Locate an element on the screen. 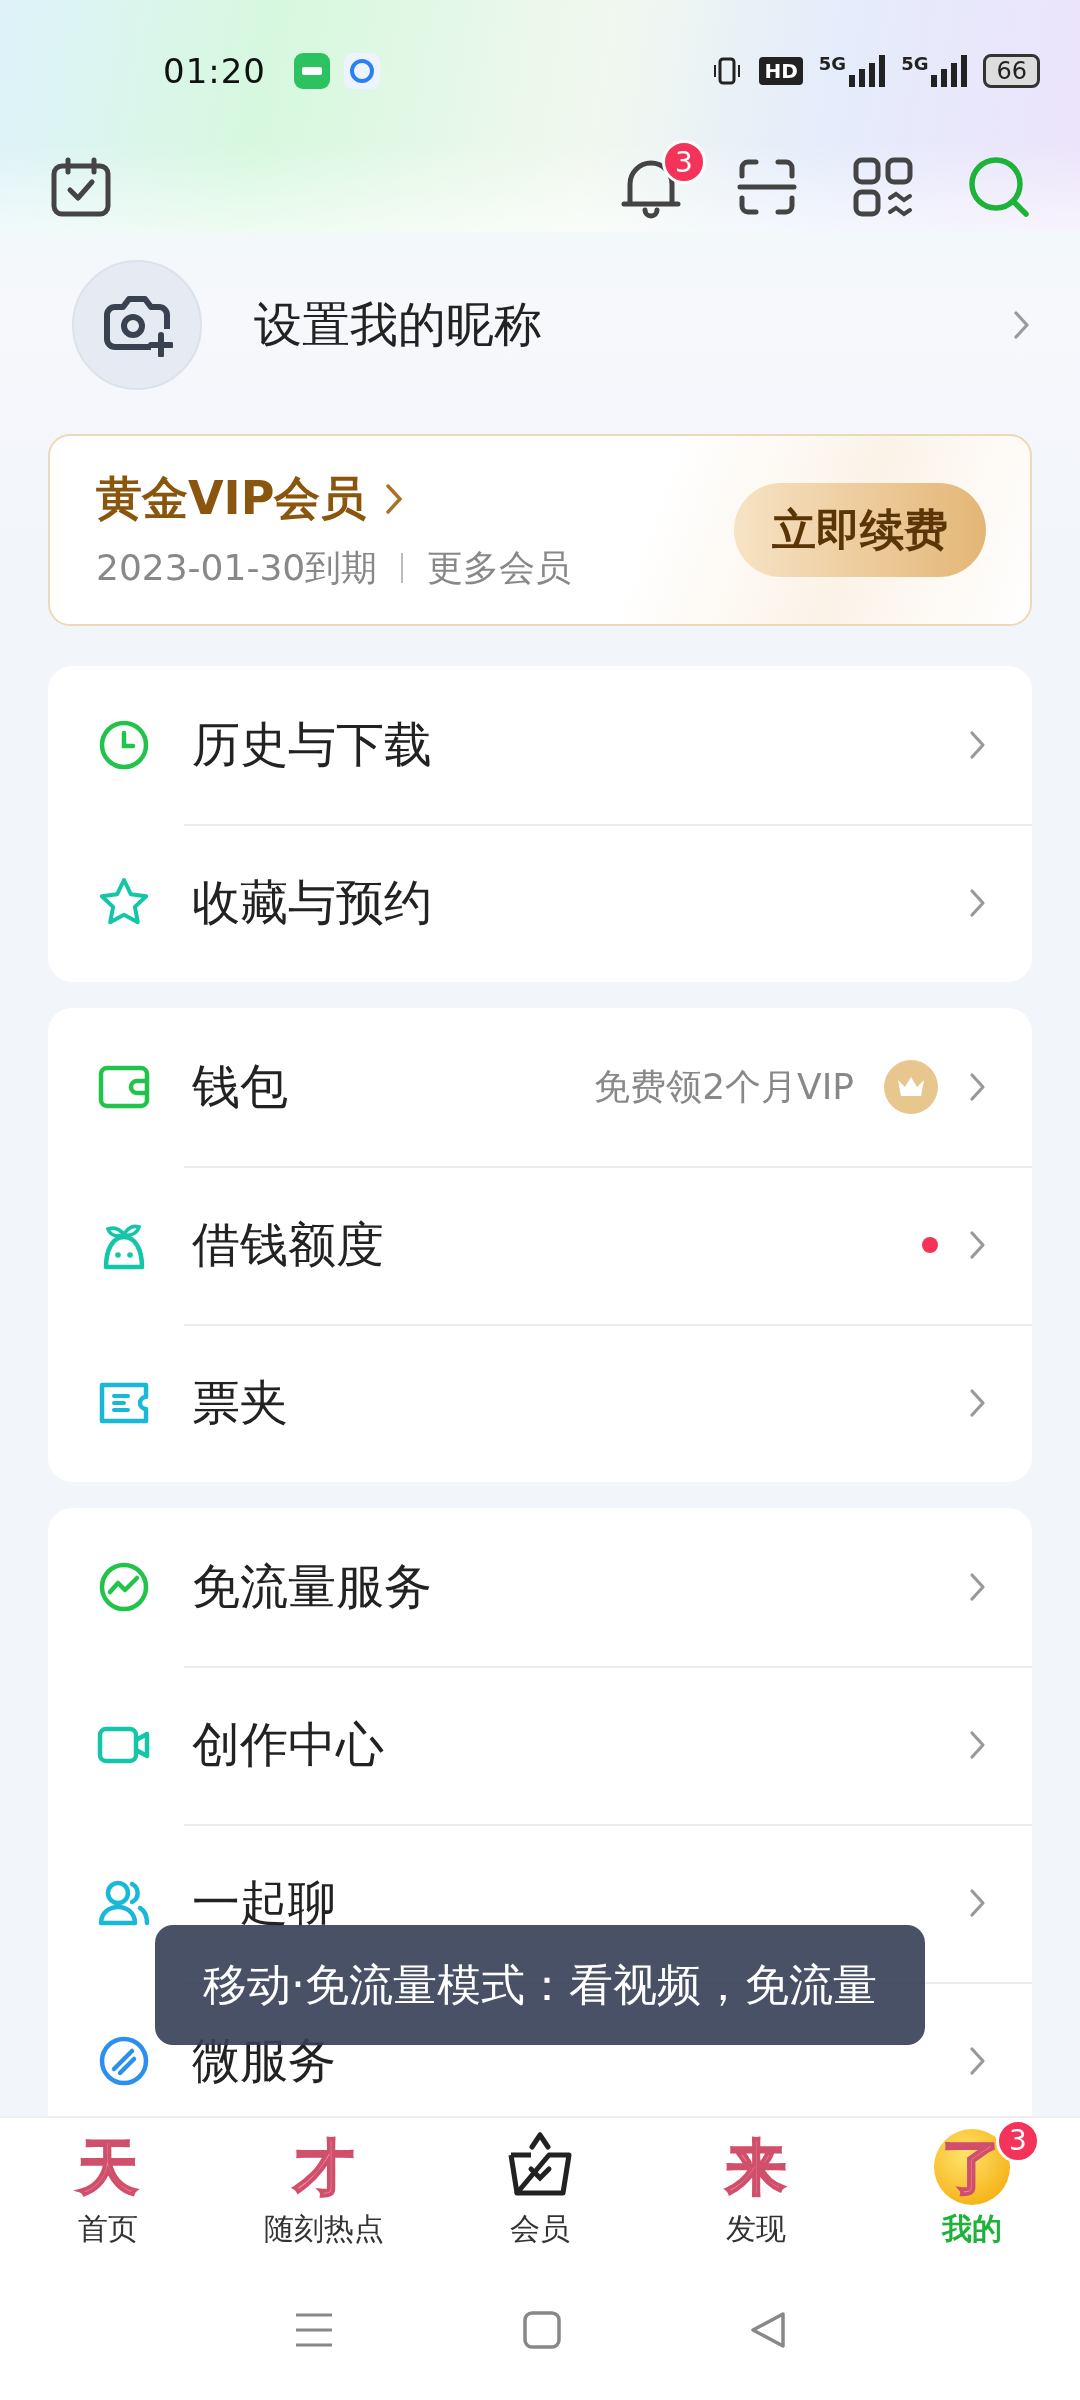 The image size is (1080, 2400). nav-tab: 会员 is located at coordinates (540, 2189).